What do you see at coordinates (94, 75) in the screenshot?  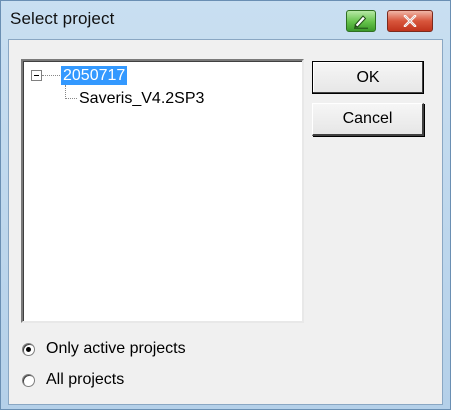 I see `tree-node-root-label: 2050717` at bounding box center [94, 75].